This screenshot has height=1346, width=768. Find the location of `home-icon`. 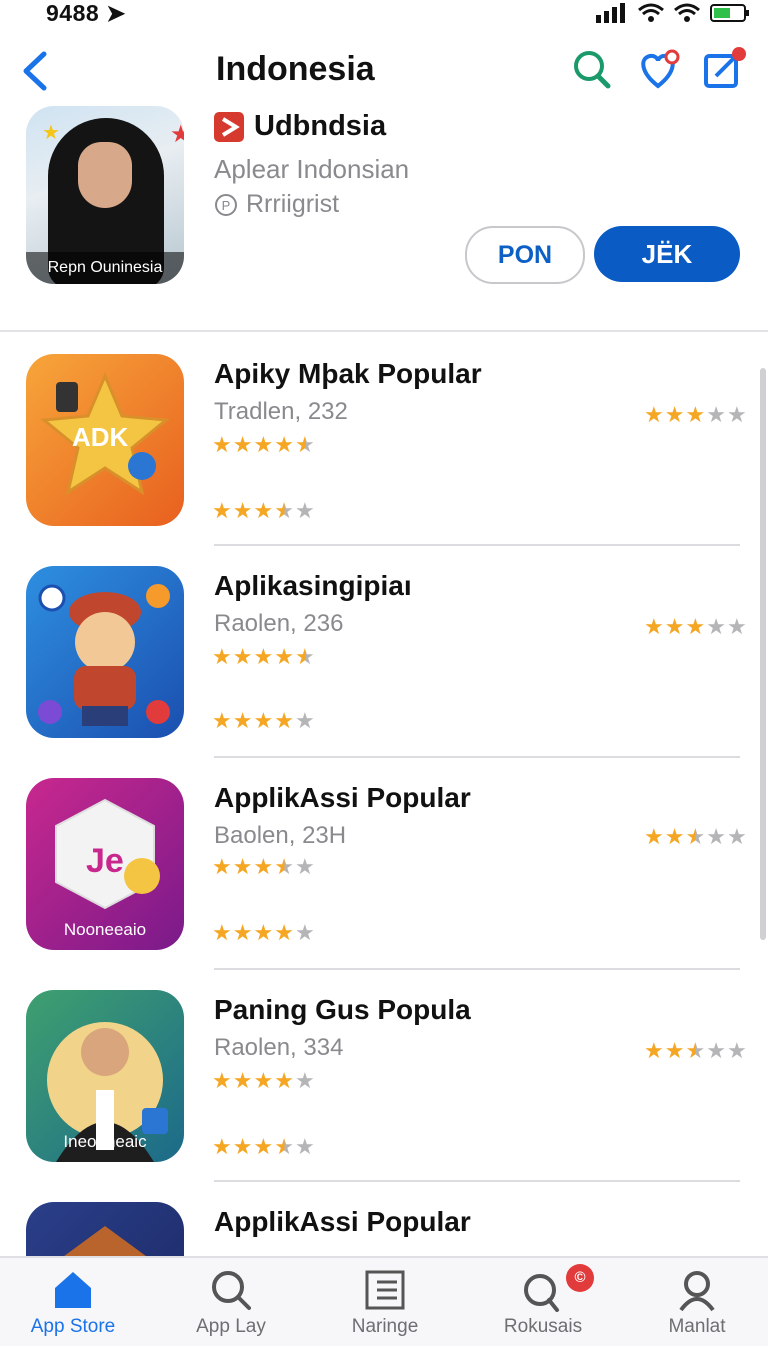

home-icon is located at coordinates (73, 1290).